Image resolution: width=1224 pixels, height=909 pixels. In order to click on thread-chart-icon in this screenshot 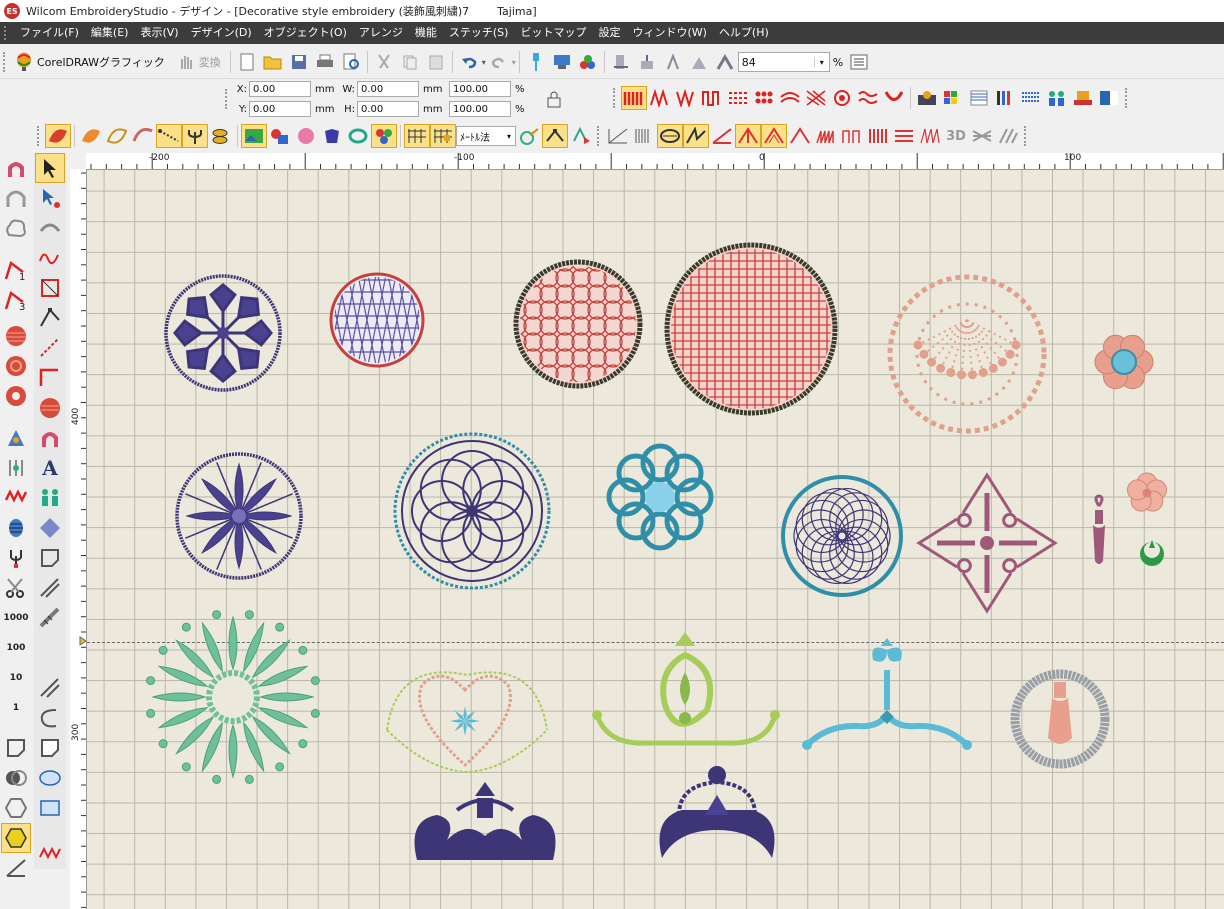, I will do `click(1031, 98)`.